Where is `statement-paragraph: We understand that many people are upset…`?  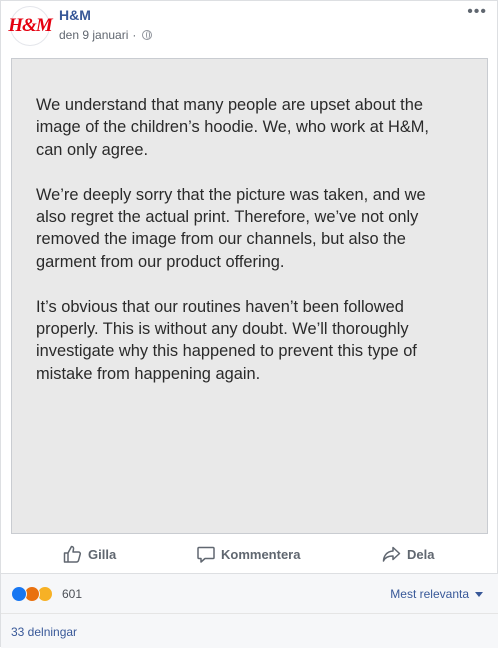 statement-paragraph: We understand that many people are upset… is located at coordinates (232, 127).